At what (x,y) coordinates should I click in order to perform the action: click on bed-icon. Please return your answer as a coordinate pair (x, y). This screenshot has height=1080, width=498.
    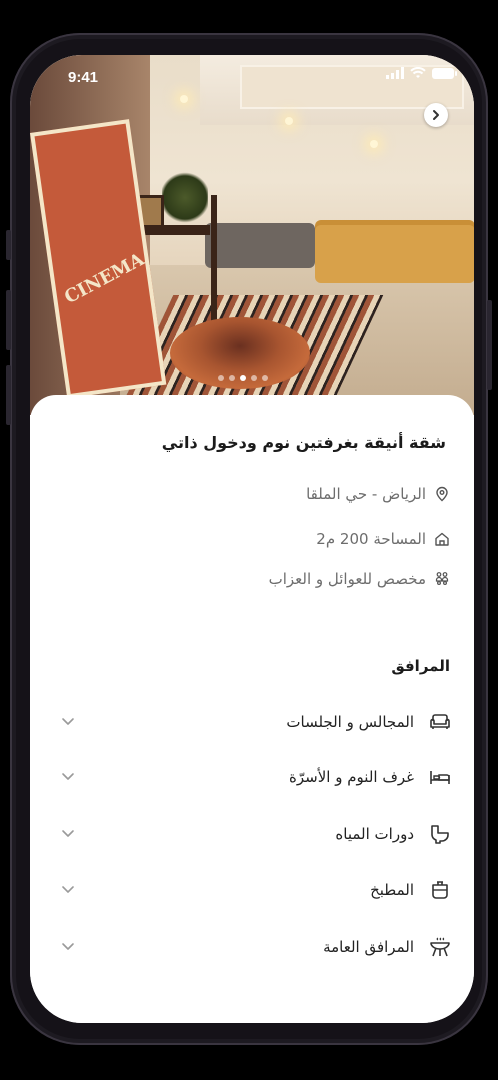
    Looking at the image, I should click on (440, 777).